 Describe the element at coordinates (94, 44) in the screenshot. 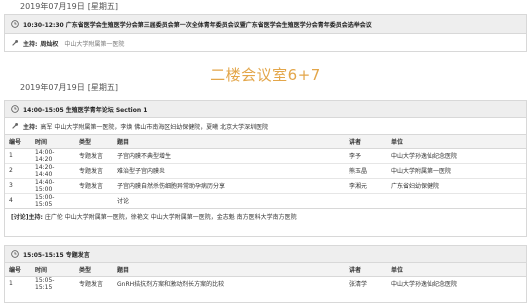

I see `host-org: 中山大学附属第一医院` at that location.